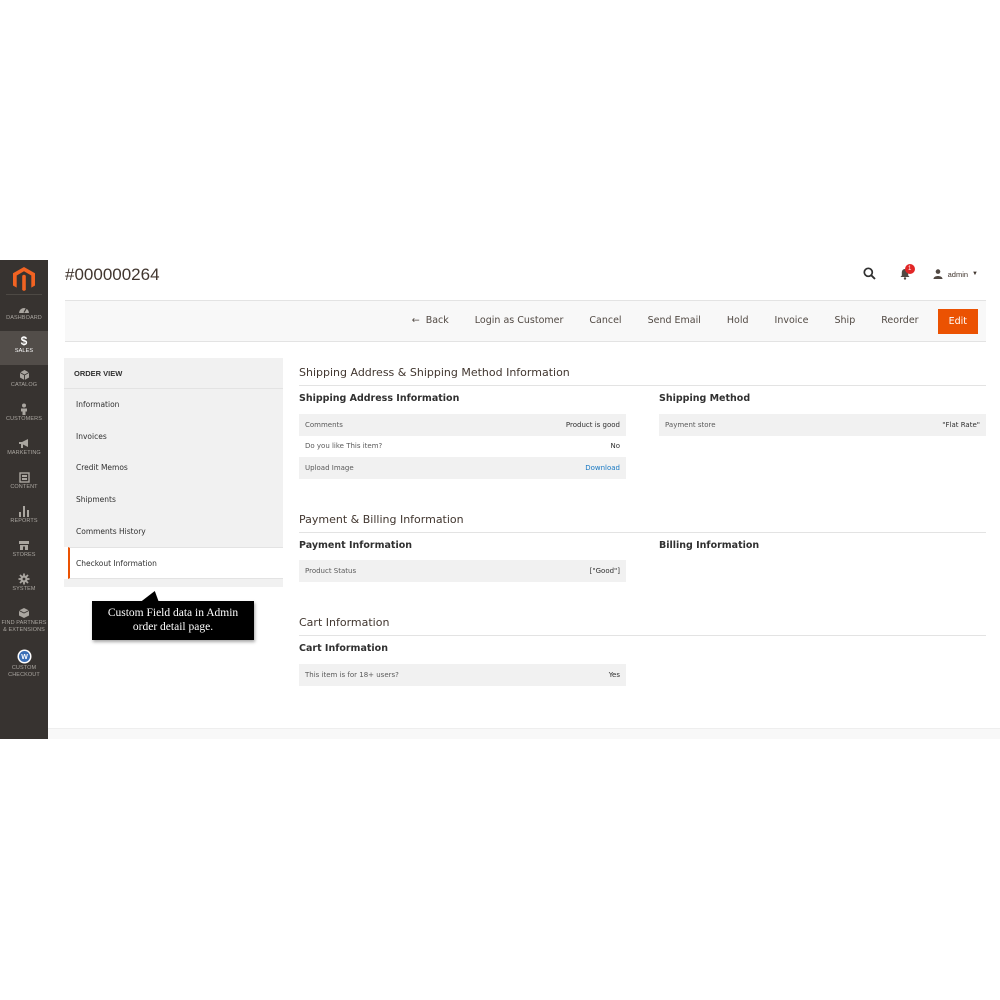  Describe the element at coordinates (24, 511) in the screenshot. I see `bar-chart-icon` at that location.